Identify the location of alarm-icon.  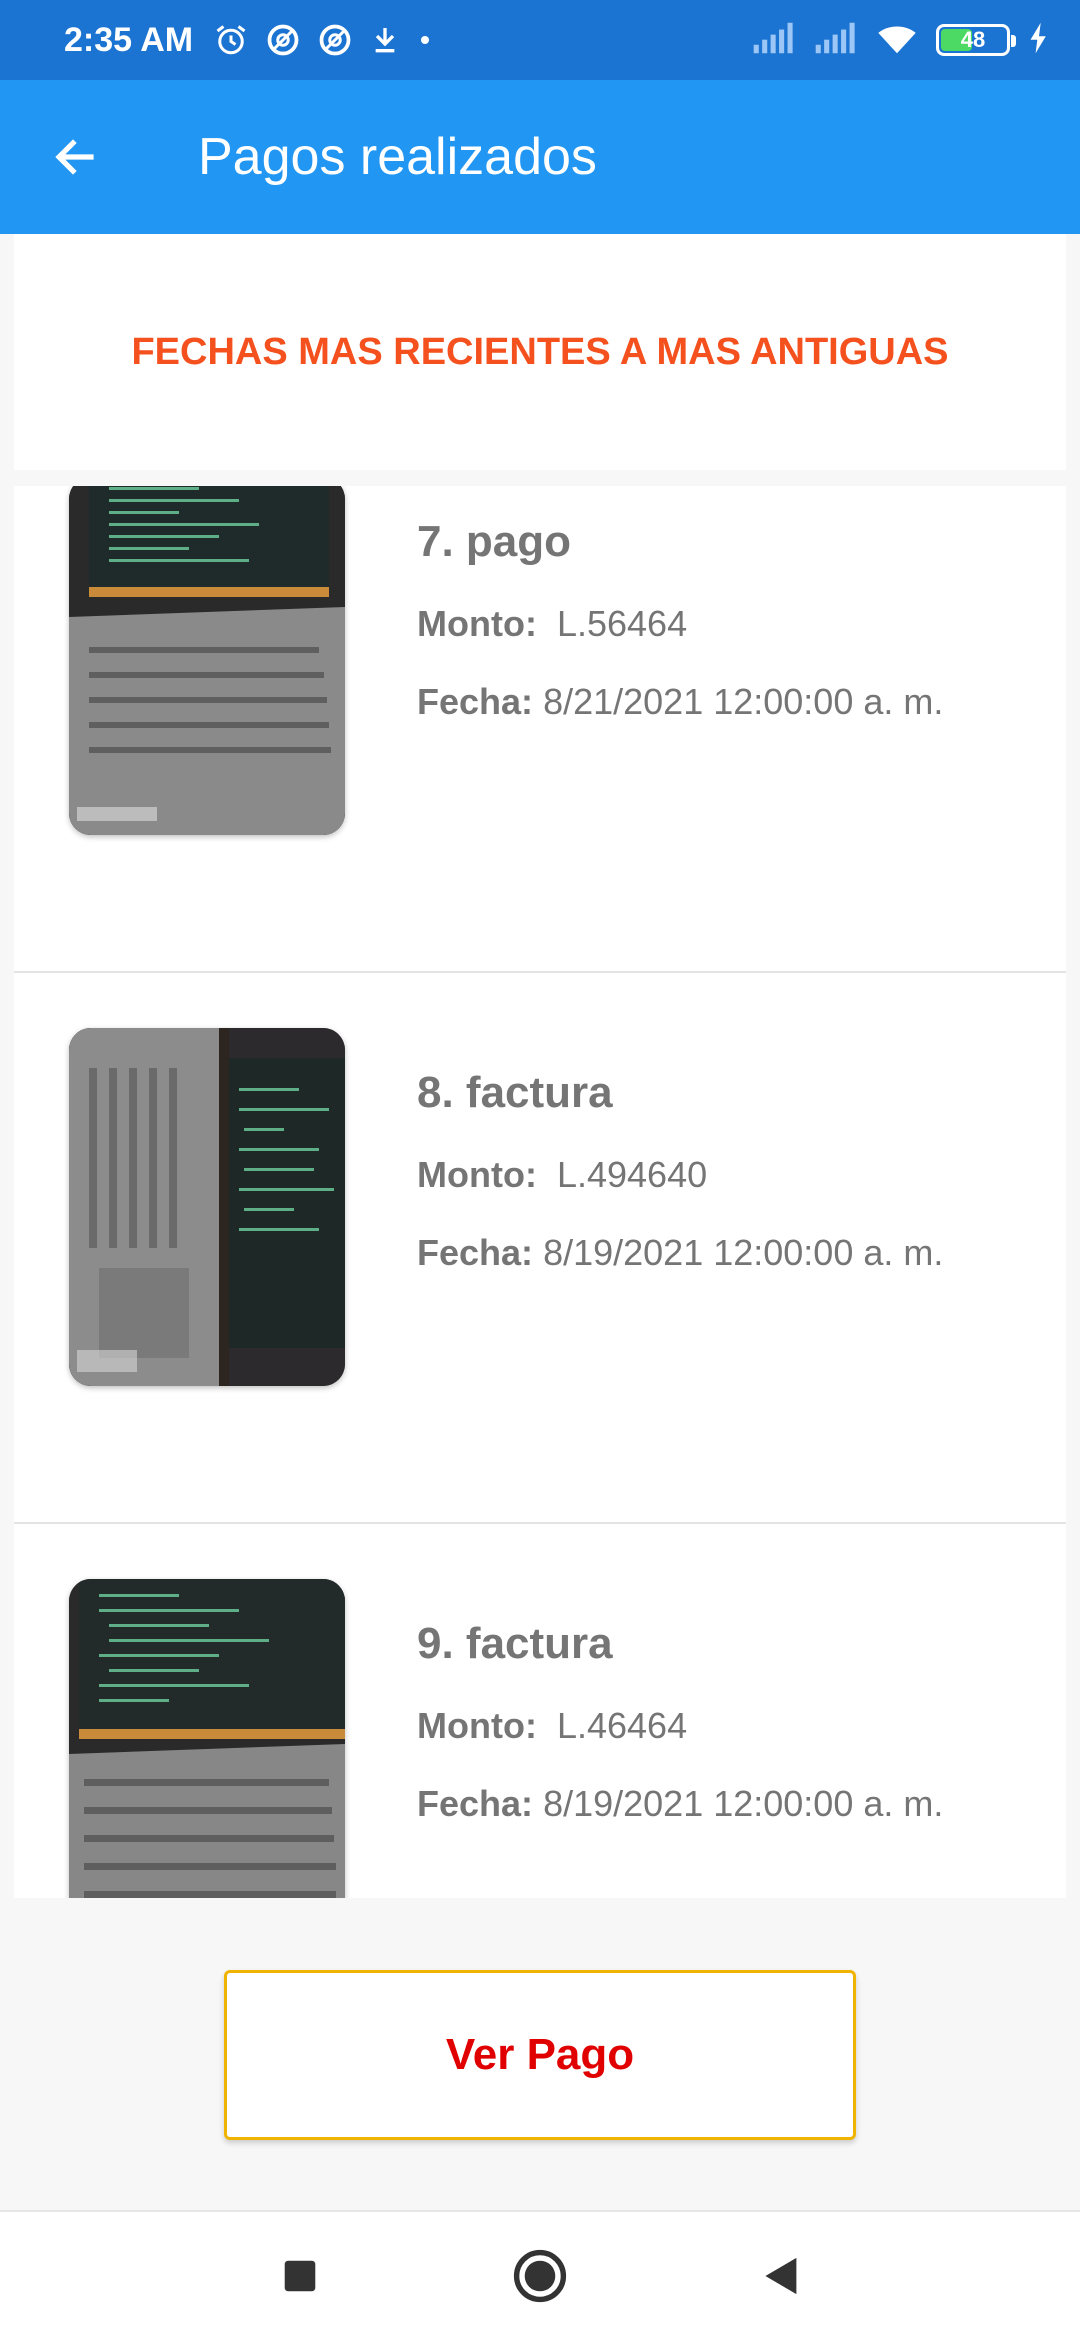
(231, 40).